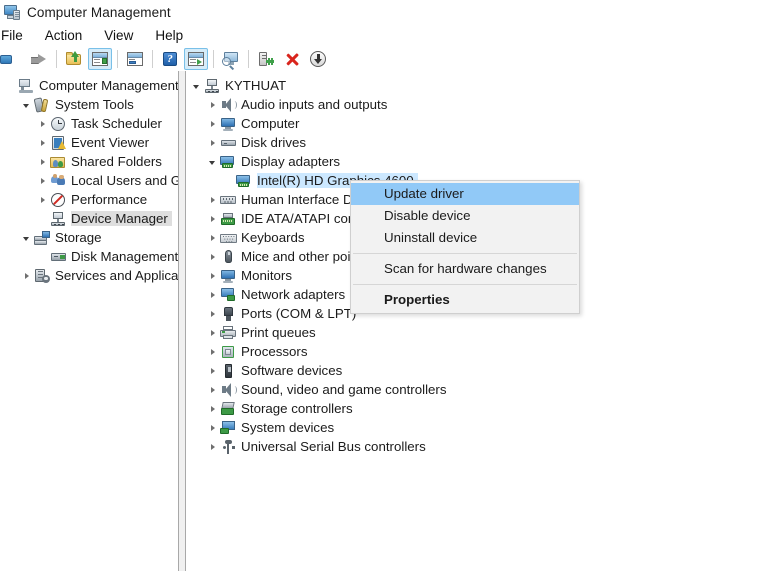  What do you see at coordinates (17, 35) in the screenshot?
I see `menu-file: File` at bounding box center [17, 35].